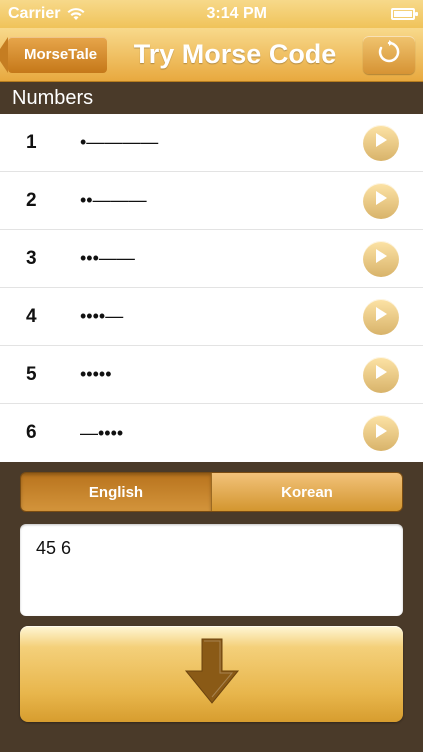 The width and height of the screenshot is (423, 752). What do you see at coordinates (236, 13) in the screenshot?
I see `time-label: 3:14 PM` at bounding box center [236, 13].